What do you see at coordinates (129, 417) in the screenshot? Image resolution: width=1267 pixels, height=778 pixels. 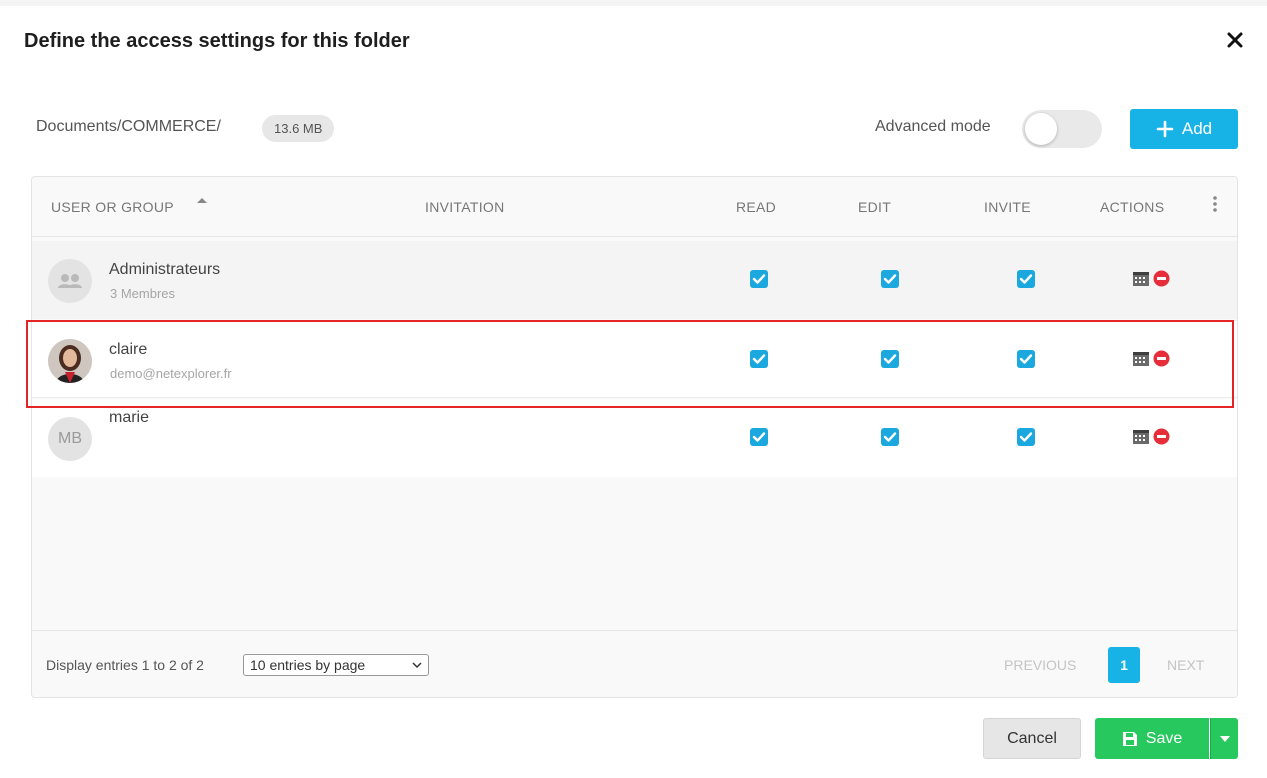 I see `user-name: marie` at bounding box center [129, 417].